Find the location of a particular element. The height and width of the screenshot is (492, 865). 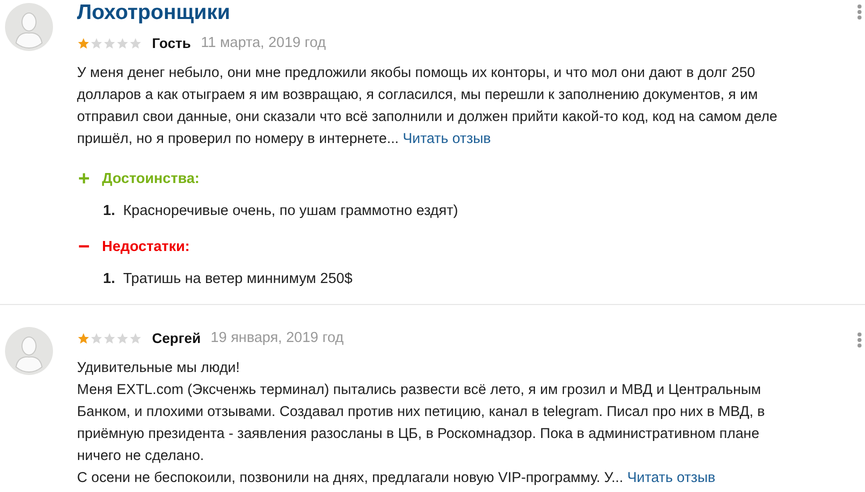

section-heading: Достоинства: is located at coordinates (151, 179).